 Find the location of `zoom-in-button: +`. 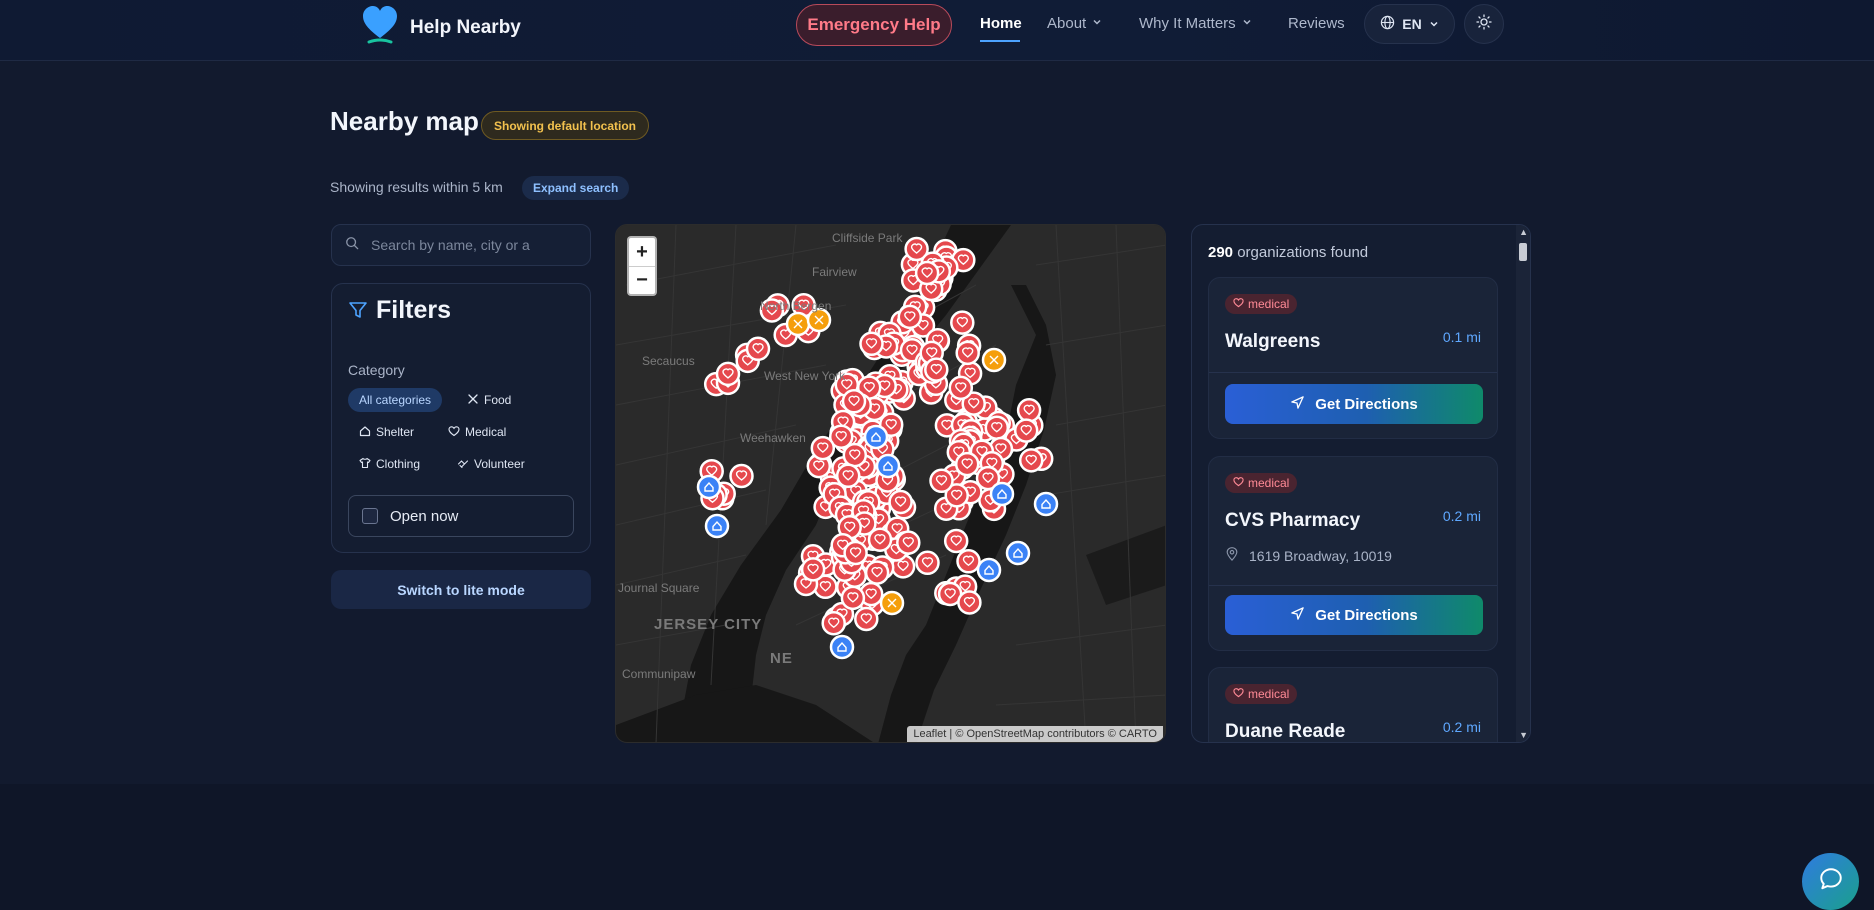

zoom-in-button: + is located at coordinates (642, 252).